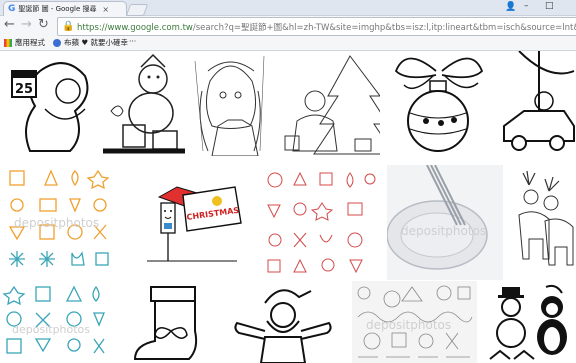  I want to click on anime-girl-image, so click(229, 105).